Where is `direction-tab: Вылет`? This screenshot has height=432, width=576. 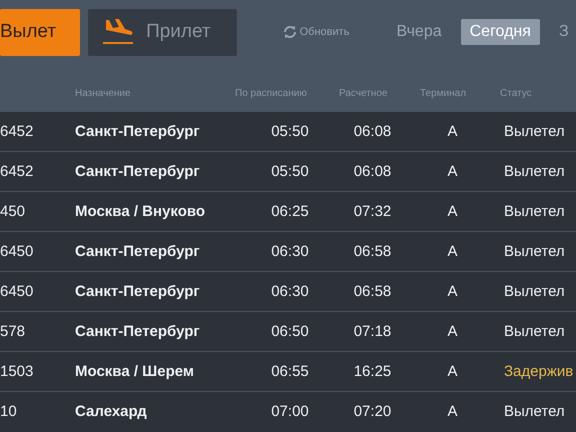
direction-tab: Вылет is located at coordinates (40, 32).